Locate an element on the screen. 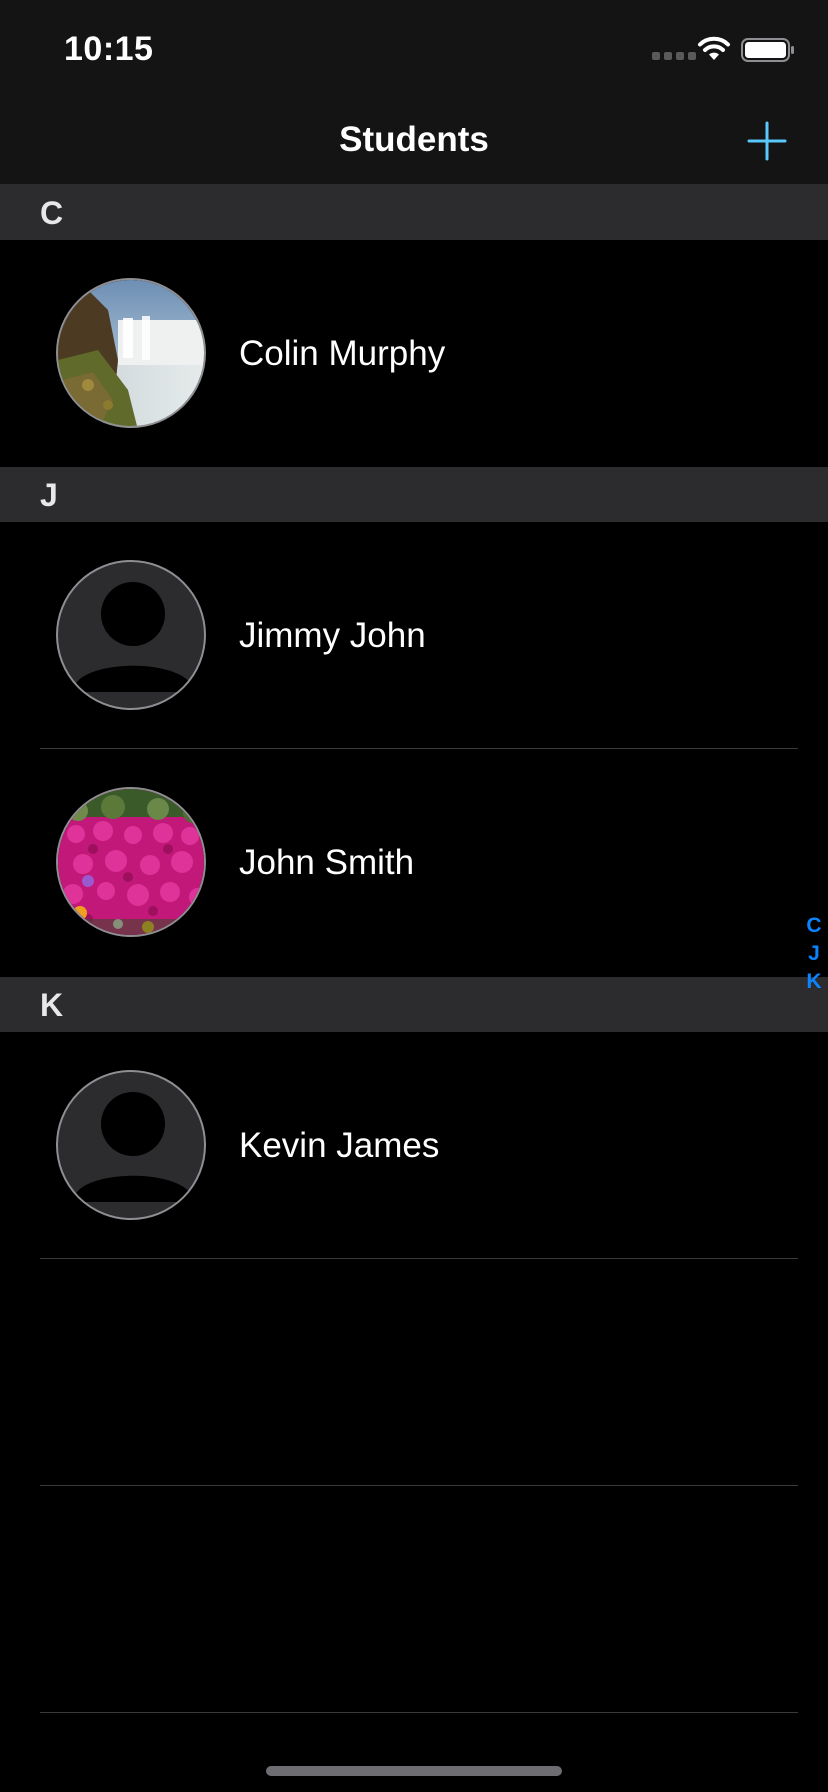  index-letter-j: J is located at coordinates (814, 954).